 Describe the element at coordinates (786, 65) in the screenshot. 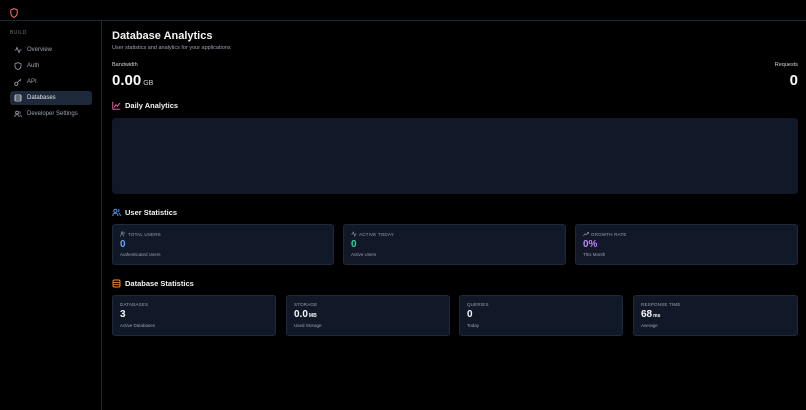

I see `requests-label: Requests` at that location.